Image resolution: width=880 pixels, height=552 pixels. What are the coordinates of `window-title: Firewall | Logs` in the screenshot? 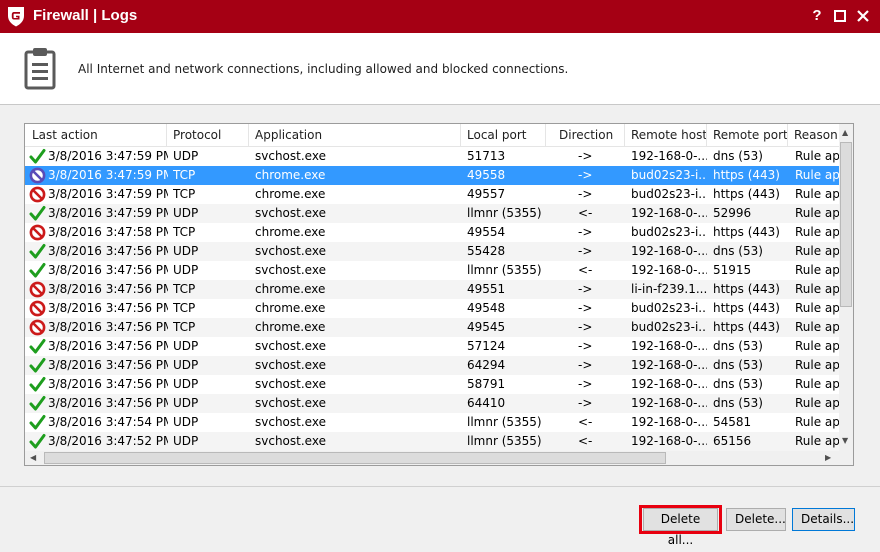 It's located at (85, 15).